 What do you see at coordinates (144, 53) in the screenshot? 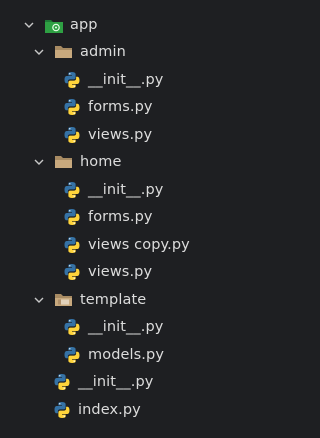
I see `tree-item-admin: admin` at bounding box center [144, 53].